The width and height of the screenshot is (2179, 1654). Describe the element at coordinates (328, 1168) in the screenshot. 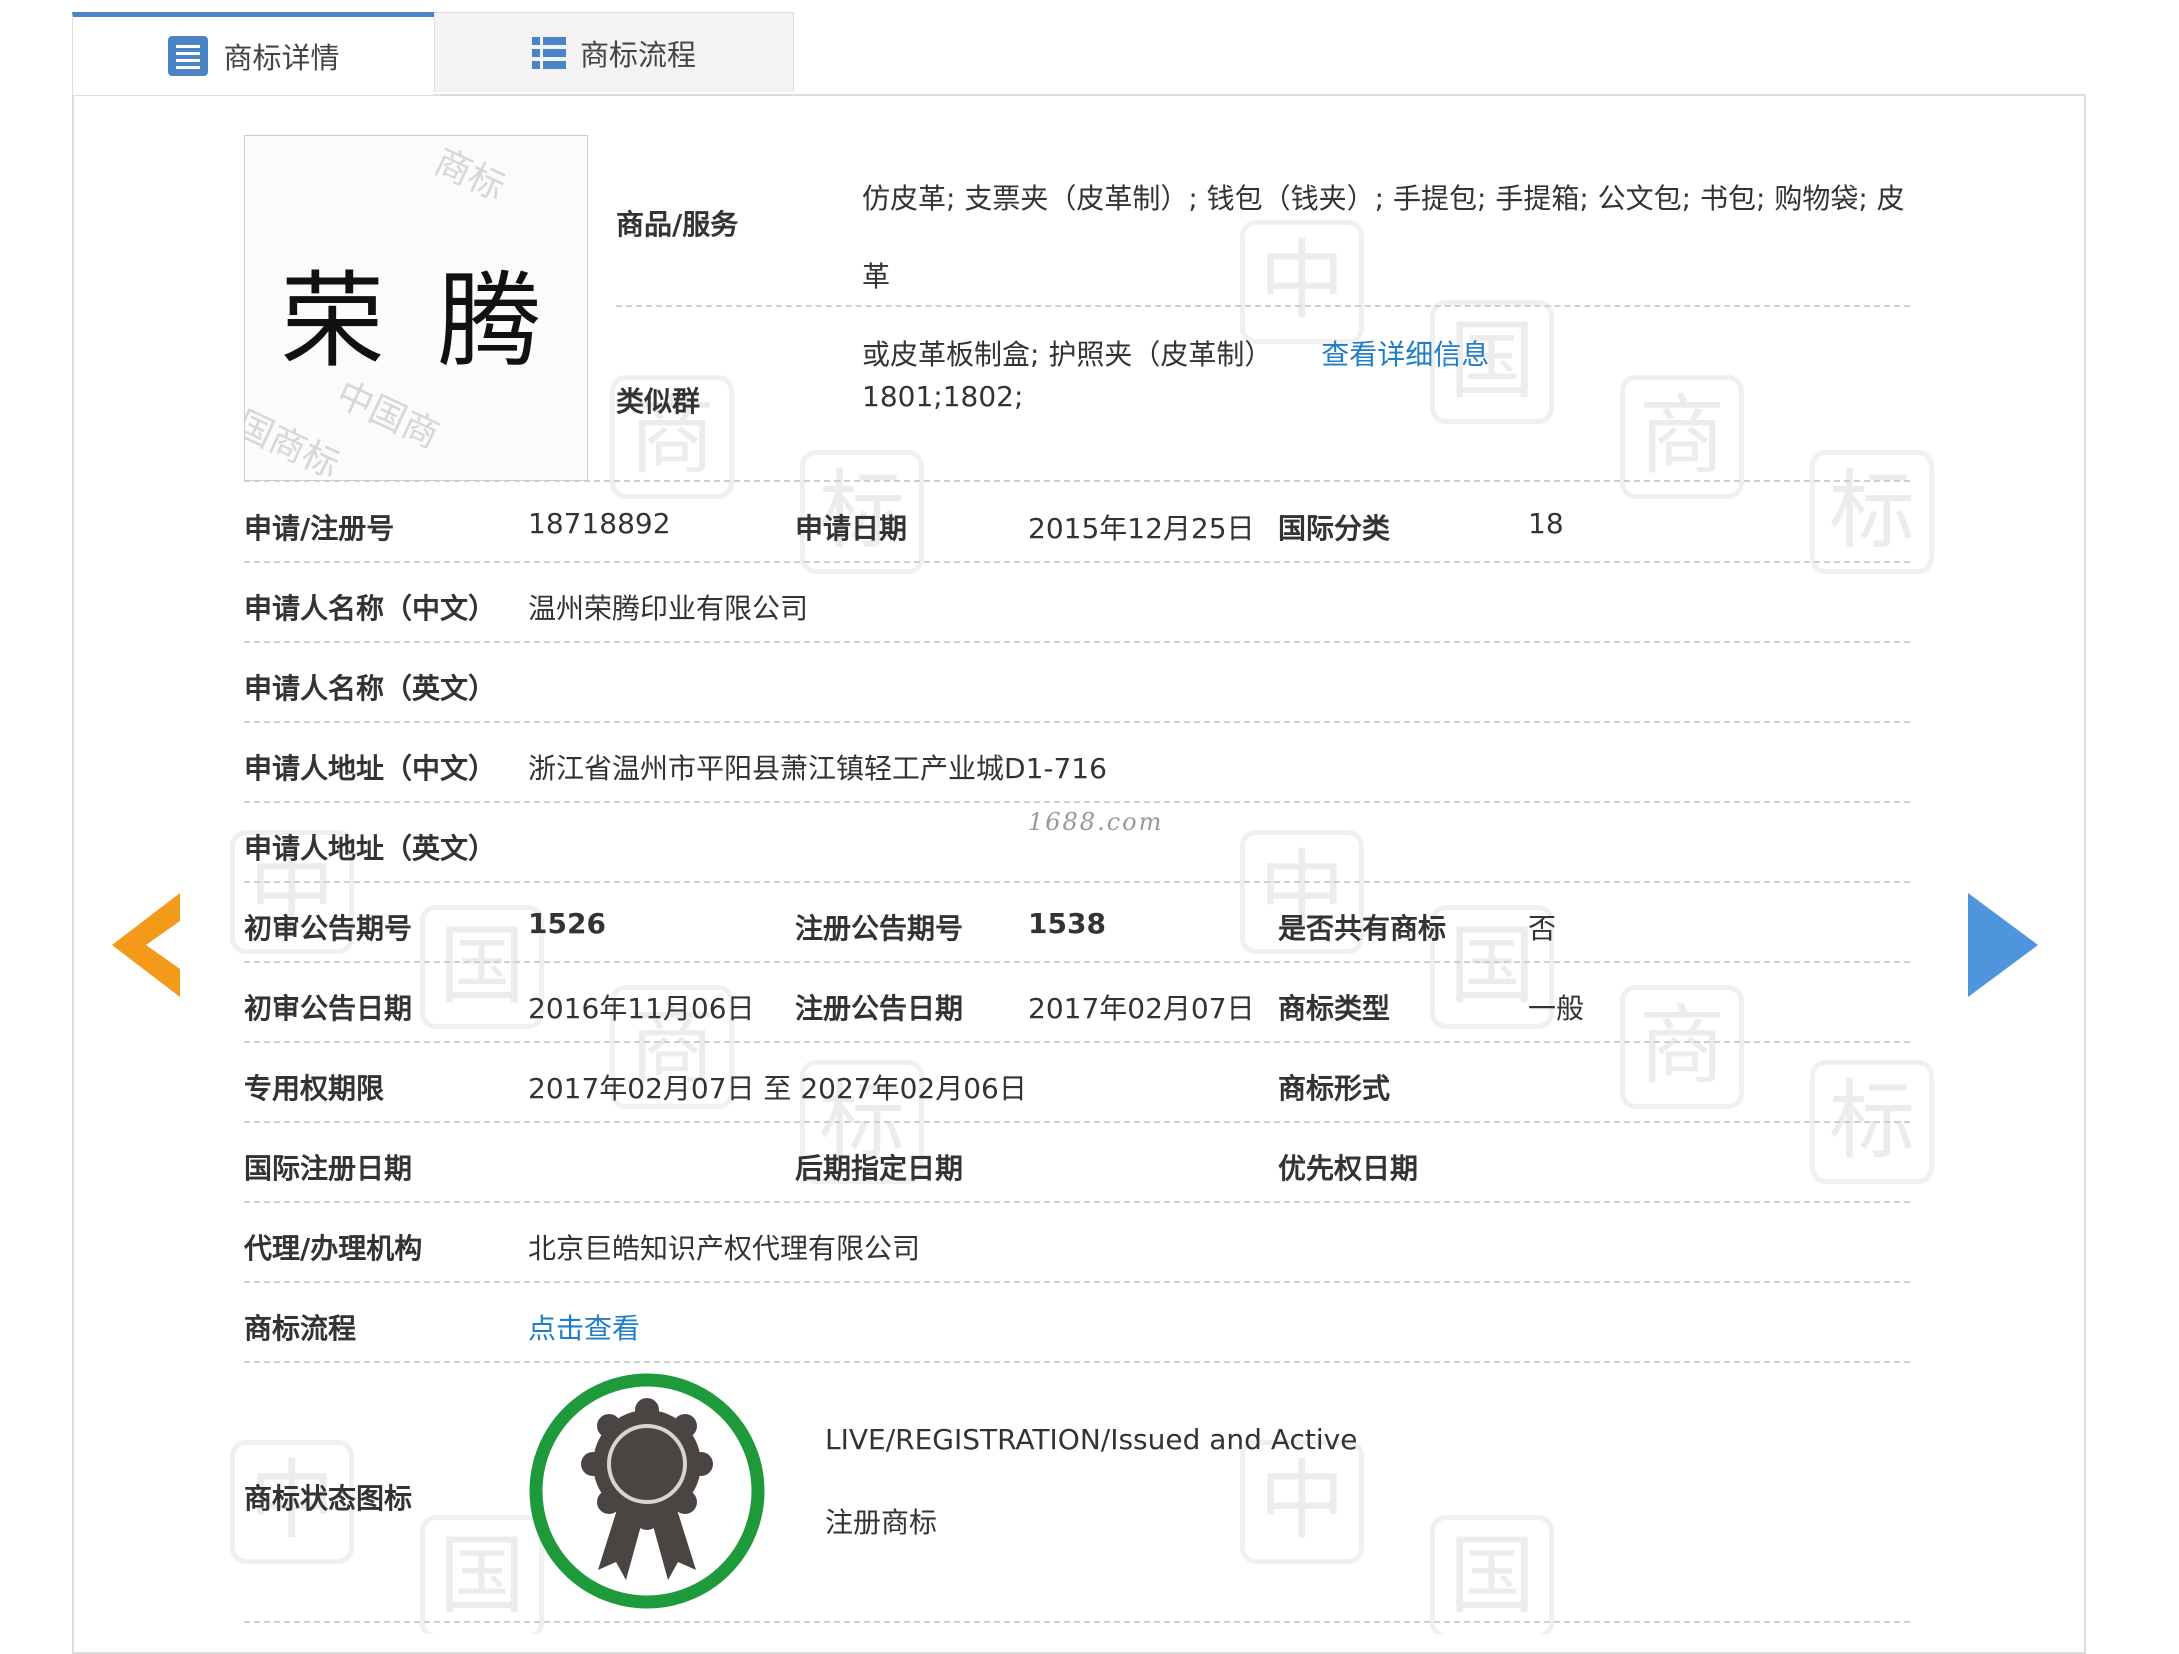

I see `intl-reg-date-label: 国际注册日期` at that location.